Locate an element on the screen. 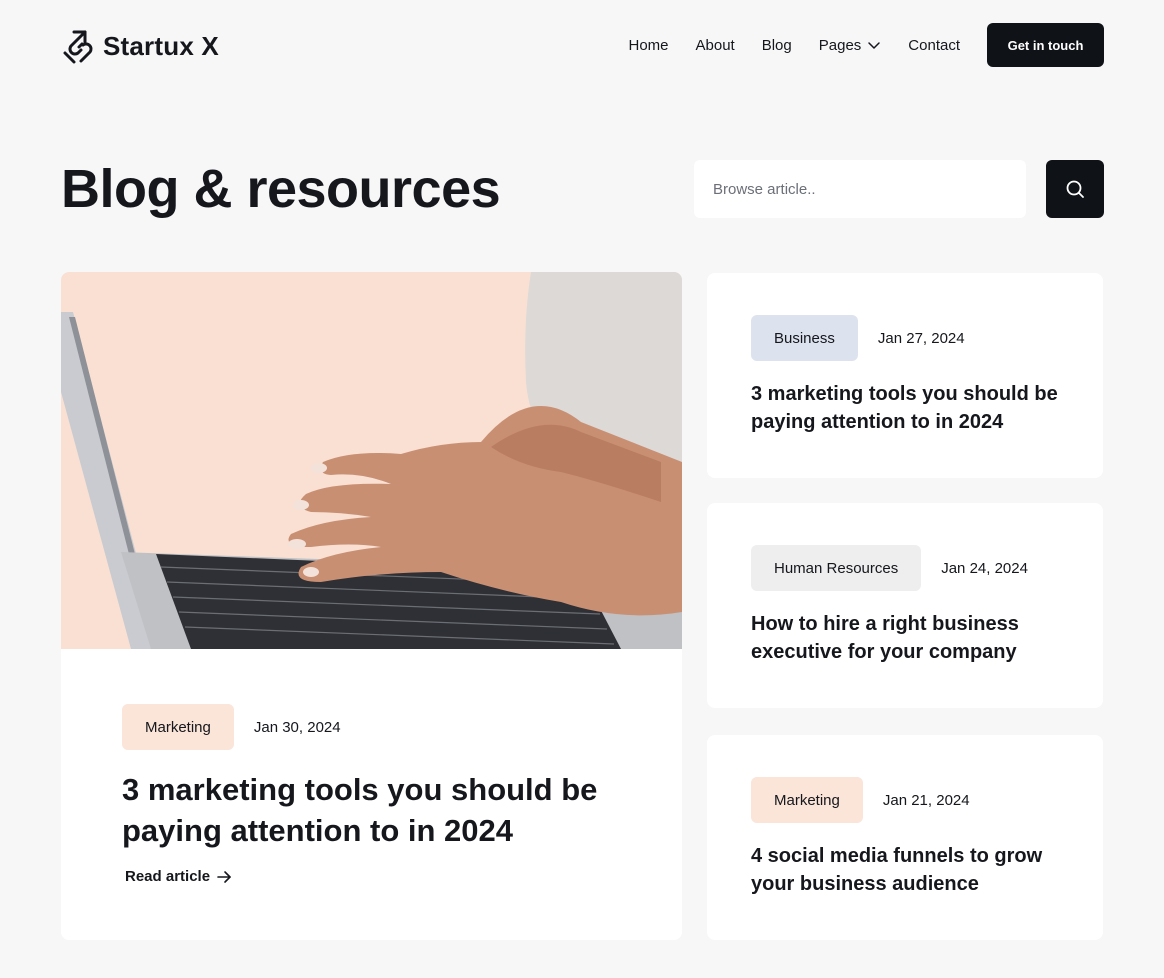 This screenshot has height=978, width=1164. post-date: Jan 24, 2024 is located at coordinates (984, 568).